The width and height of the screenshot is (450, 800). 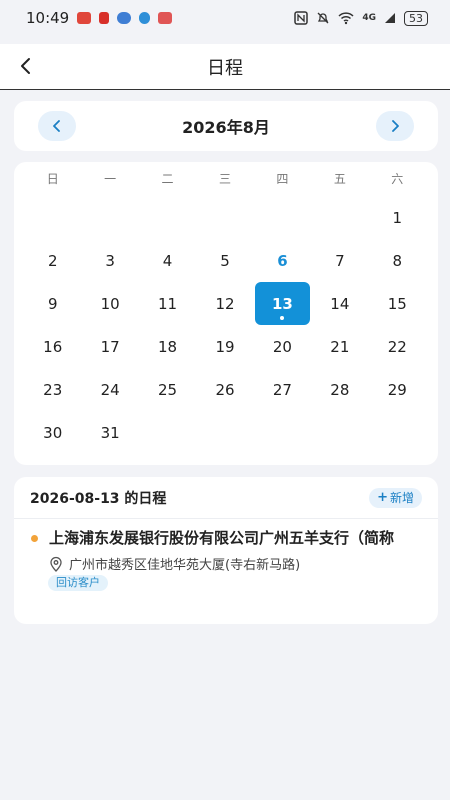 I want to click on day-cell: 5, so click(x=224, y=260).